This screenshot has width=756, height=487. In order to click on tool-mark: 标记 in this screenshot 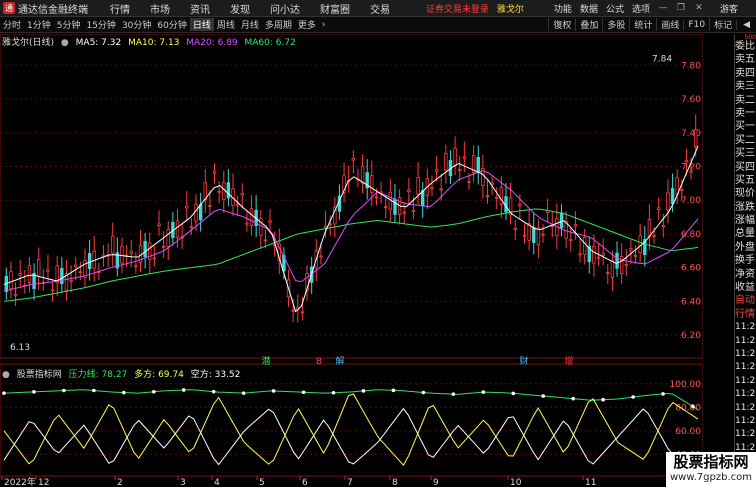, I will do `click(722, 24)`.